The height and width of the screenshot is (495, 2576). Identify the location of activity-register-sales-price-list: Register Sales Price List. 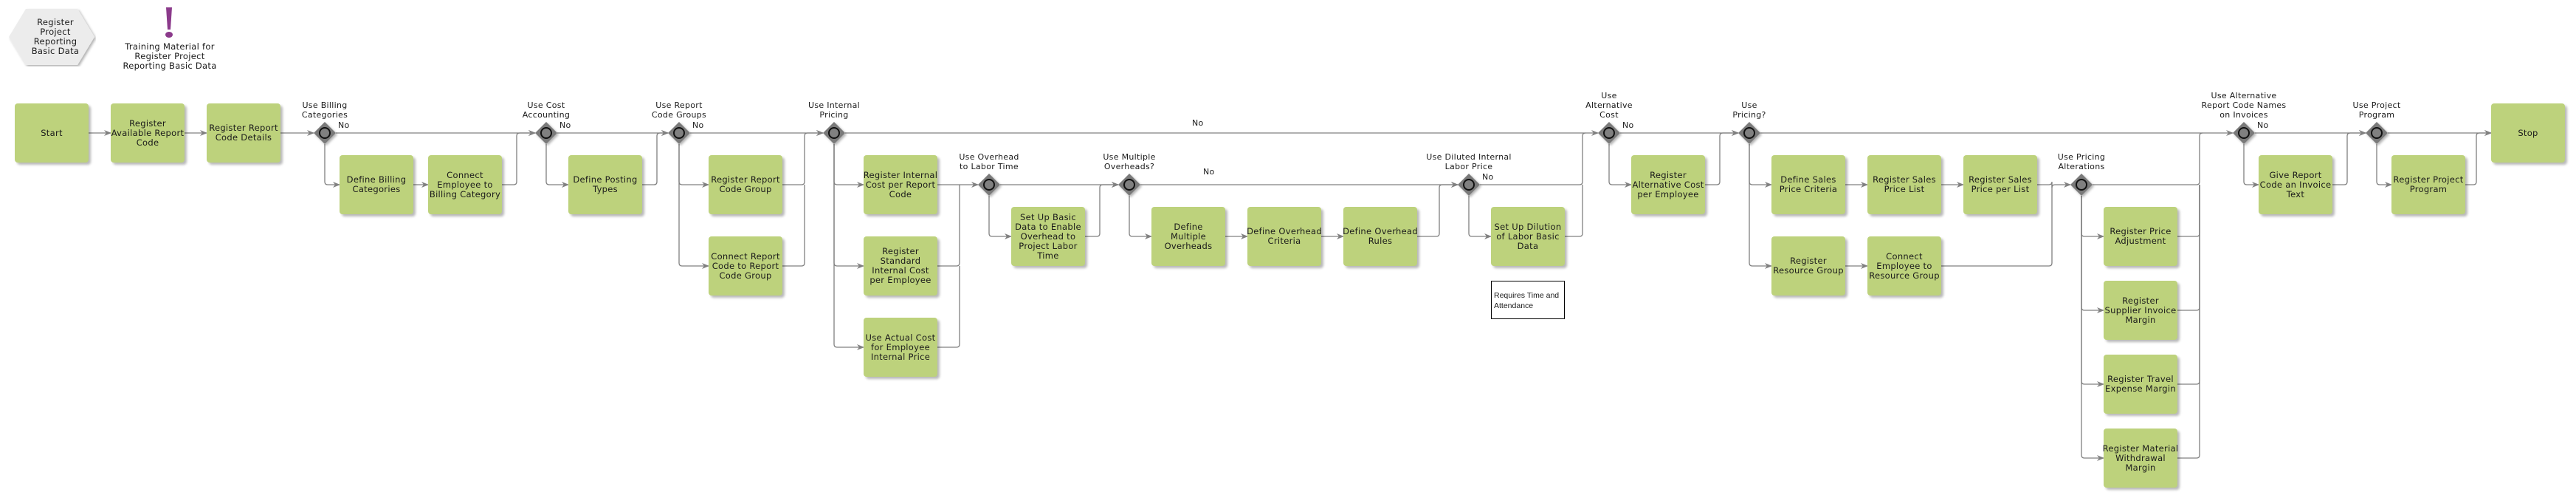
(1904, 185).